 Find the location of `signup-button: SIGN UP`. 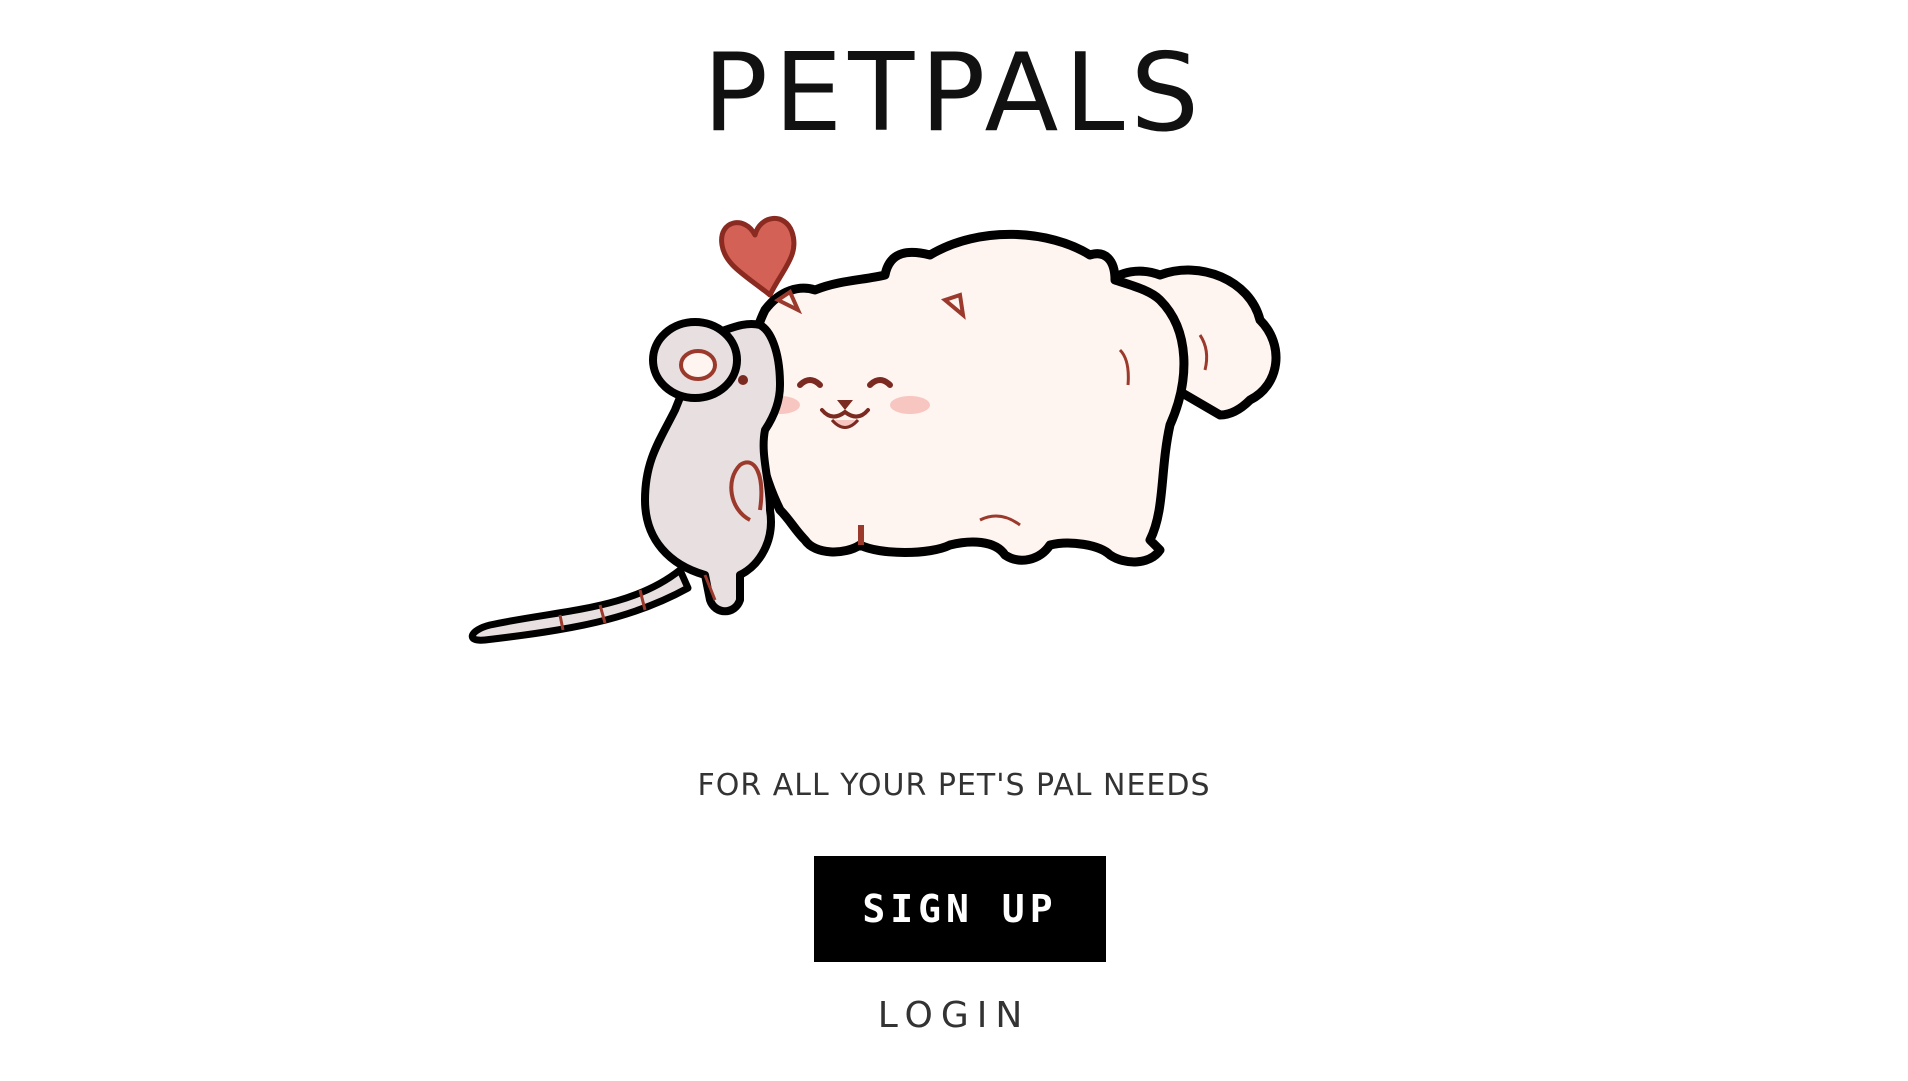

signup-button: SIGN UP is located at coordinates (960, 909).